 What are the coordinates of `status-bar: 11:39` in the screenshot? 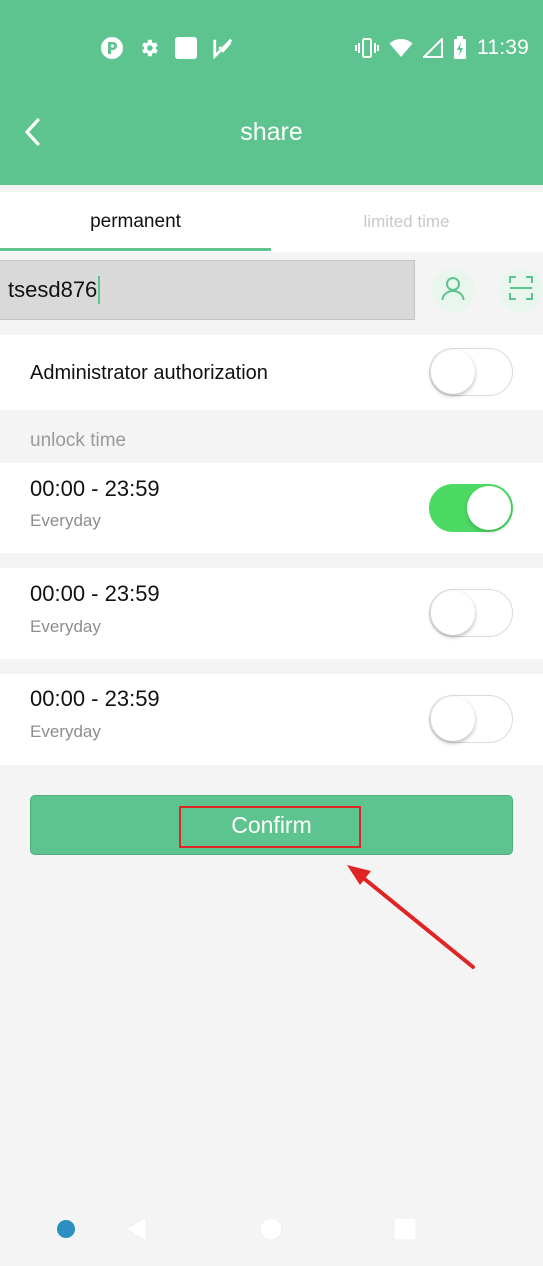 It's located at (271, 47).